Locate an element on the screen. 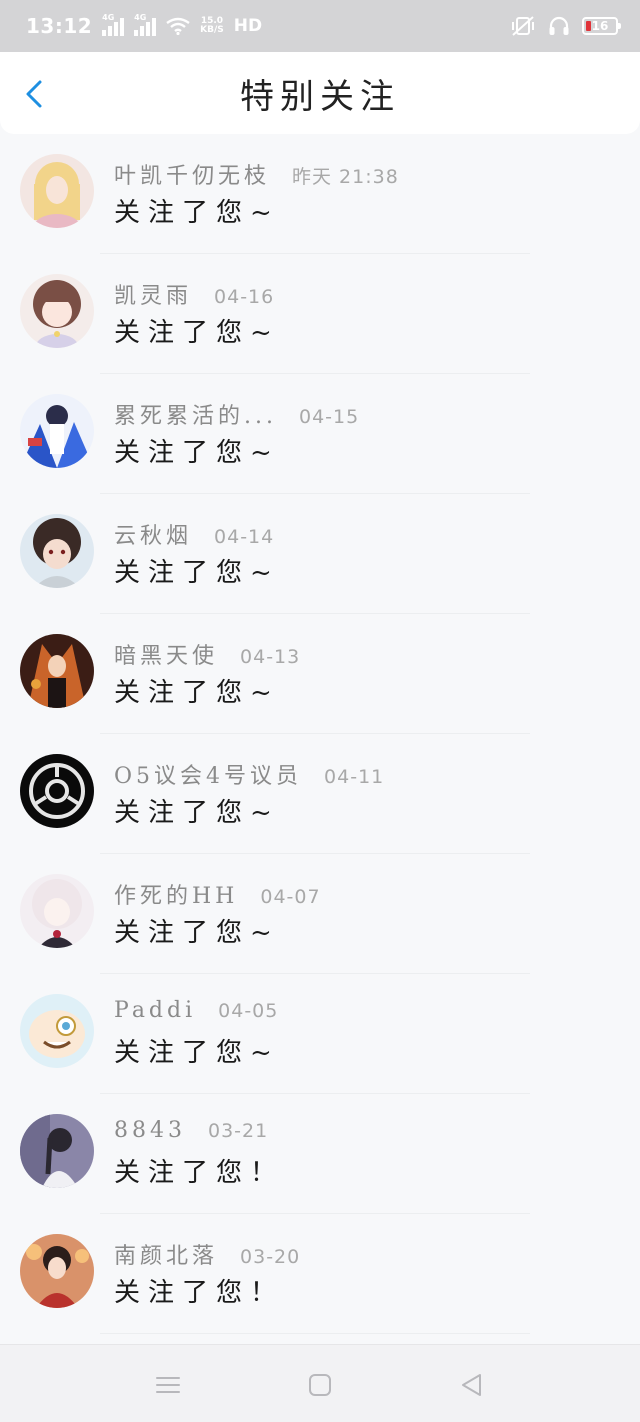  timestamp: 04-15 is located at coordinates (329, 417).